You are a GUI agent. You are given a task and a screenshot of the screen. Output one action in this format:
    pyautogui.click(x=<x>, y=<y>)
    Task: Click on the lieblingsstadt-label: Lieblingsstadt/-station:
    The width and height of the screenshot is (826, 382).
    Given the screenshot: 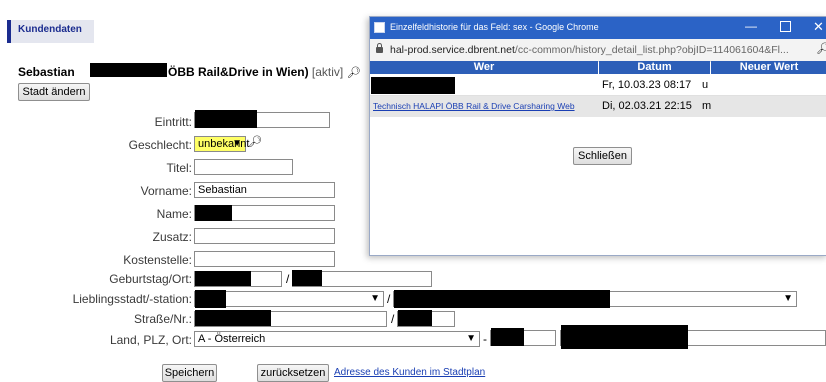 What is the action you would take?
    pyautogui.click(x=132, y=299)
    